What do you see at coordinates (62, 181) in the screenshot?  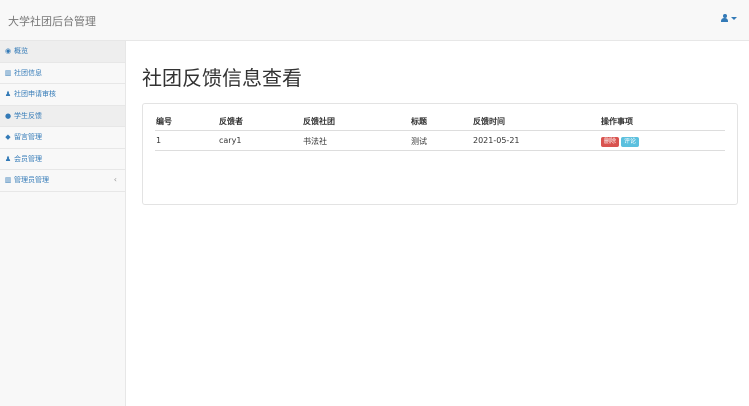 I see `sidebar-item-admins: ▥ 管理员管理 ‹` at bounding box center [62, 181].